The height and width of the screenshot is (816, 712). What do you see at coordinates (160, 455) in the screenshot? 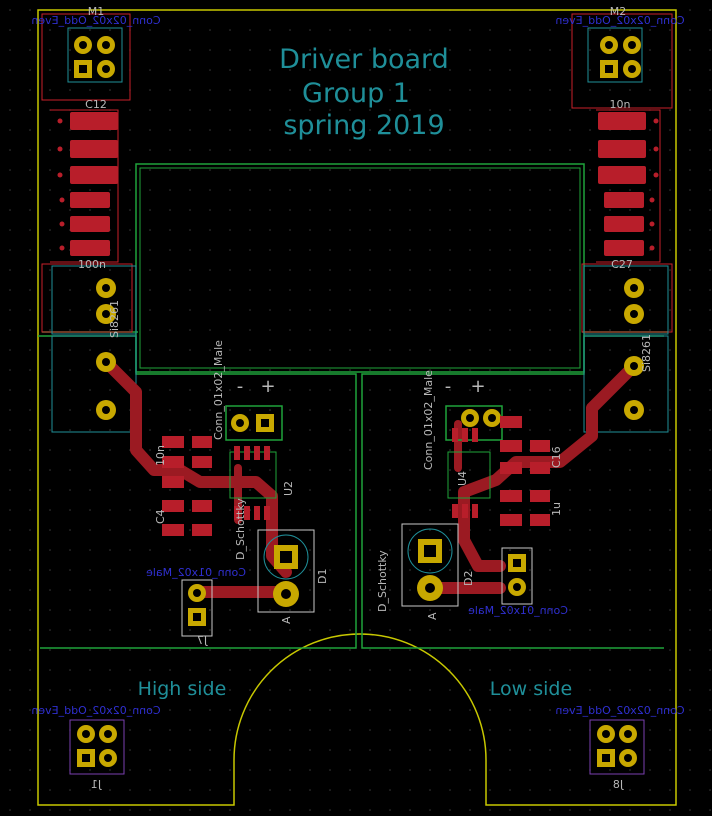
I see `cap-10n-high: 10n` at bounding box center [160, 455].